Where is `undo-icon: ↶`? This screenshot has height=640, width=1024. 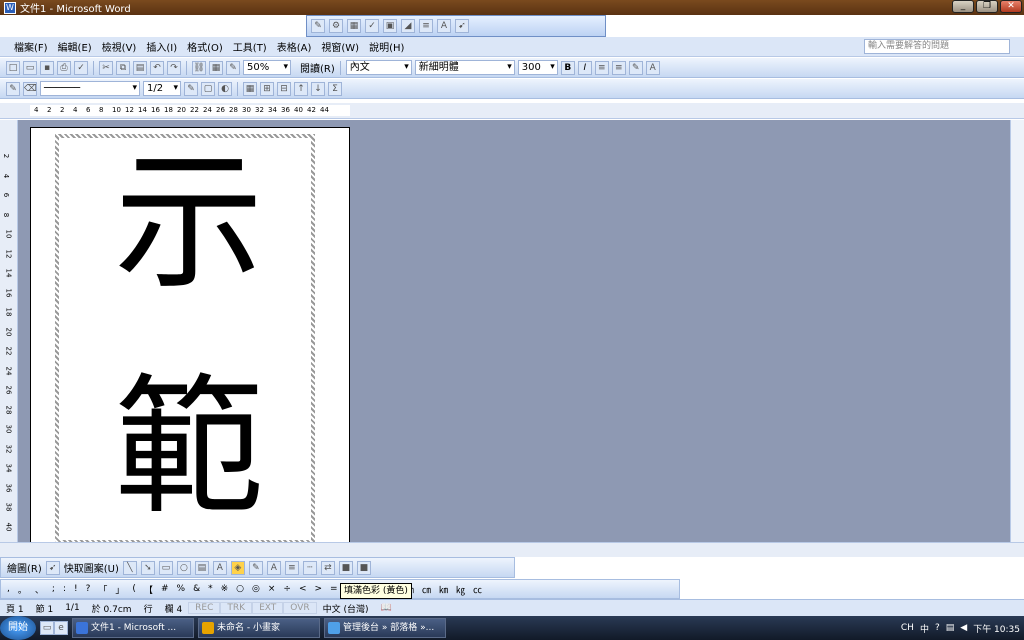
undo-icon: ↶ is located at coordinates (157, 67).